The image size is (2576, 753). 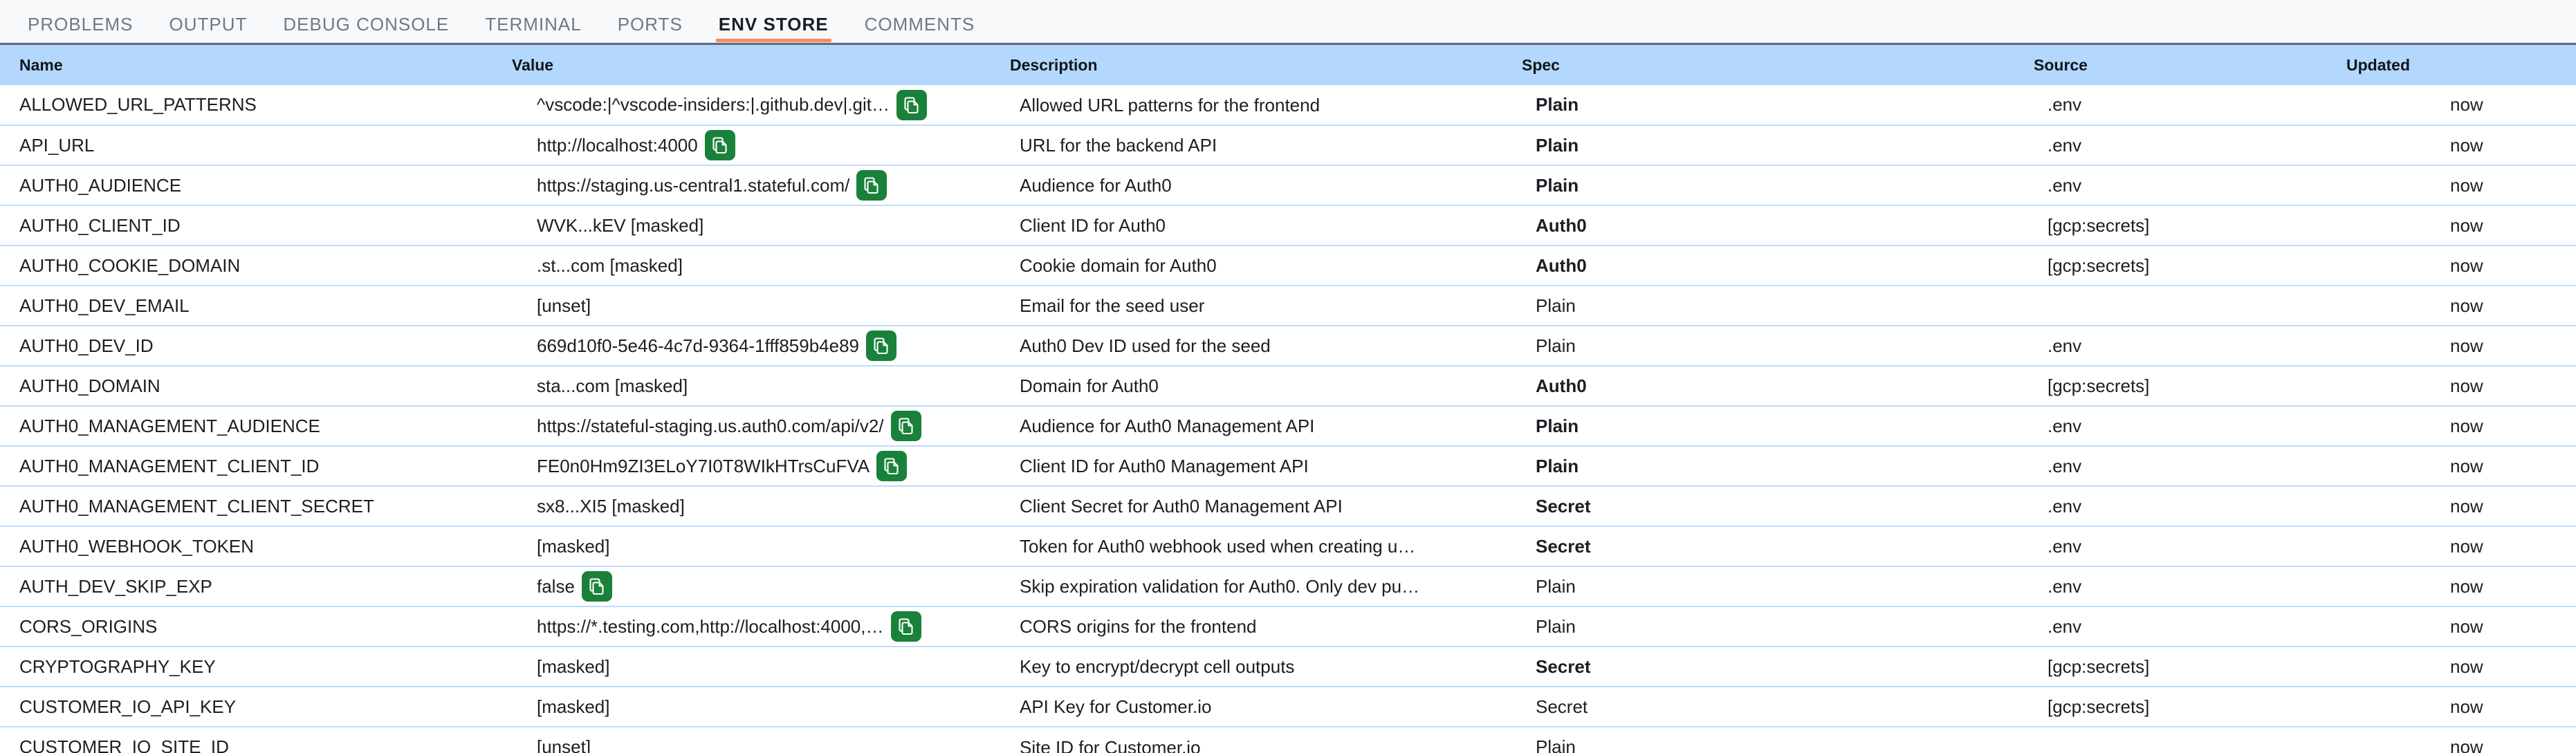 I want to click on description-text: URL for the backend API, so click(x=1118, y=145).